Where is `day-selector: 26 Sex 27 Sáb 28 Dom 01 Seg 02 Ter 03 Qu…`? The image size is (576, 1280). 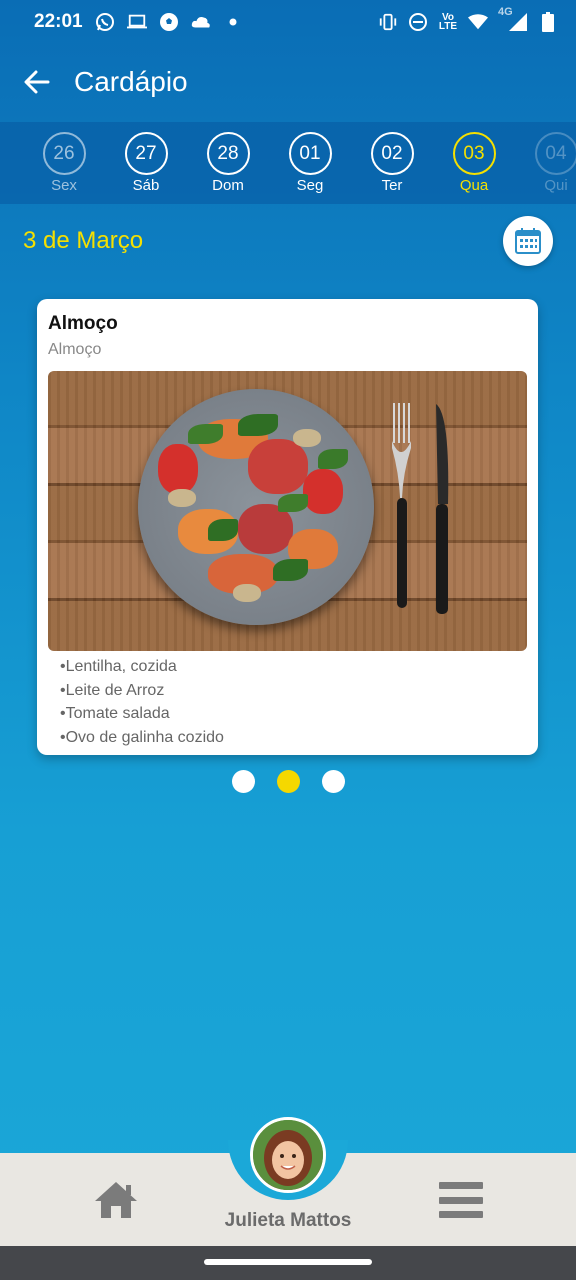
day-selector: 26 Sex 27 Sáb 28 Dom 01 Seg 02 Ter 03 Qu… is located at coordinates (288, 163).